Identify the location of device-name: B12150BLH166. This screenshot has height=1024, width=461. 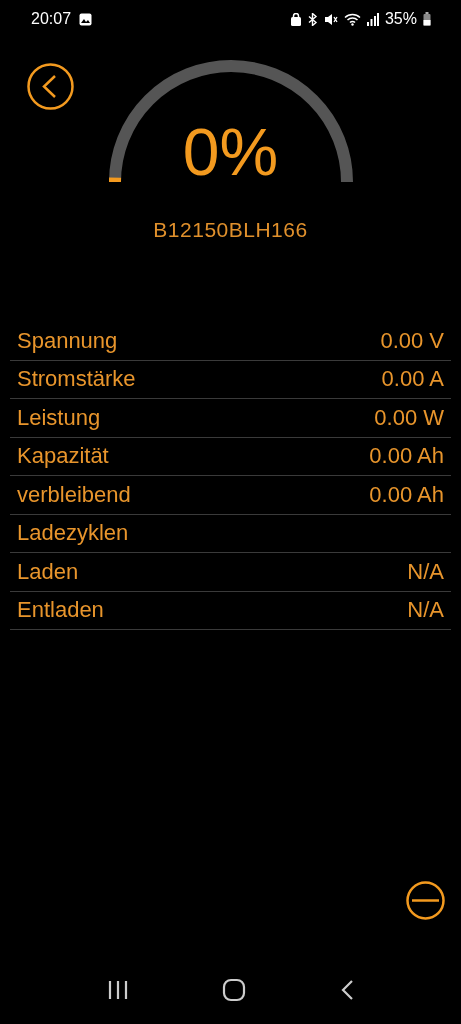
(230, 230).